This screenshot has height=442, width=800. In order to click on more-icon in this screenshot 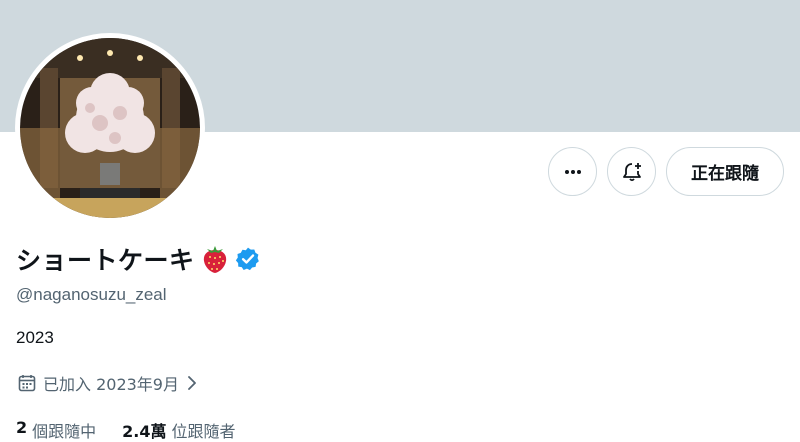, I will do `click(572, 171)`.